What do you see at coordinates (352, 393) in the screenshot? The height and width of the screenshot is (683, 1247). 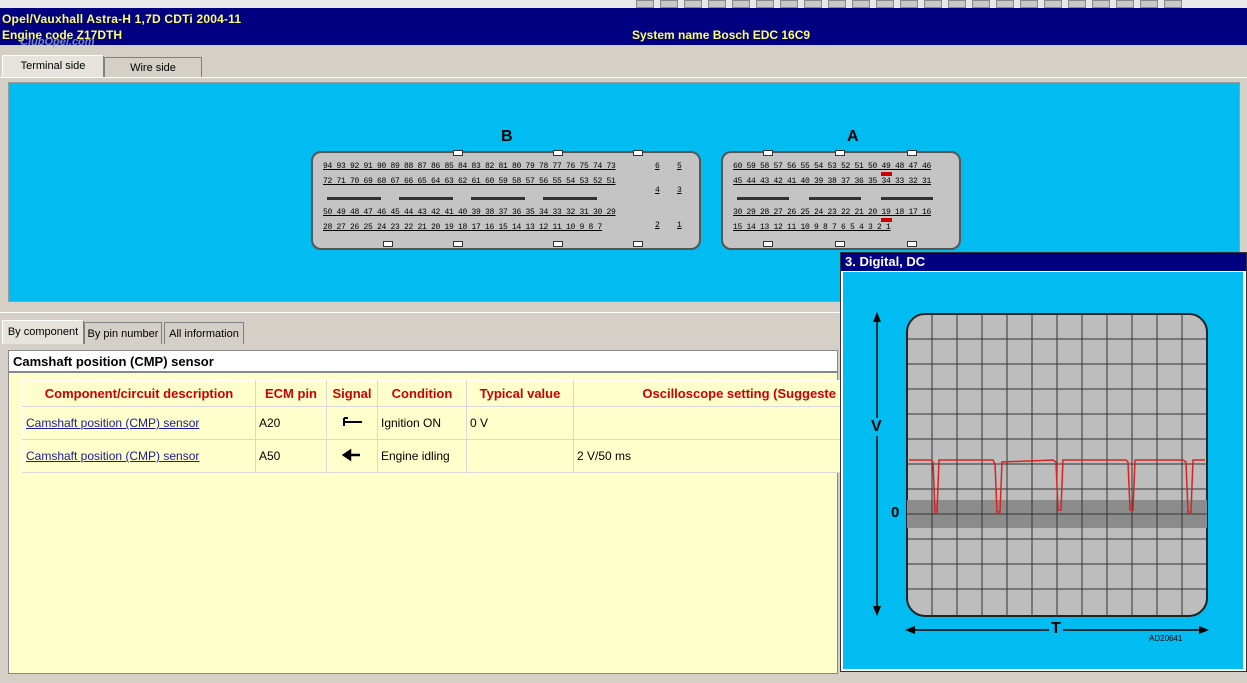 I see `col-header-signal: Signal` at bounding box center [352, 393].